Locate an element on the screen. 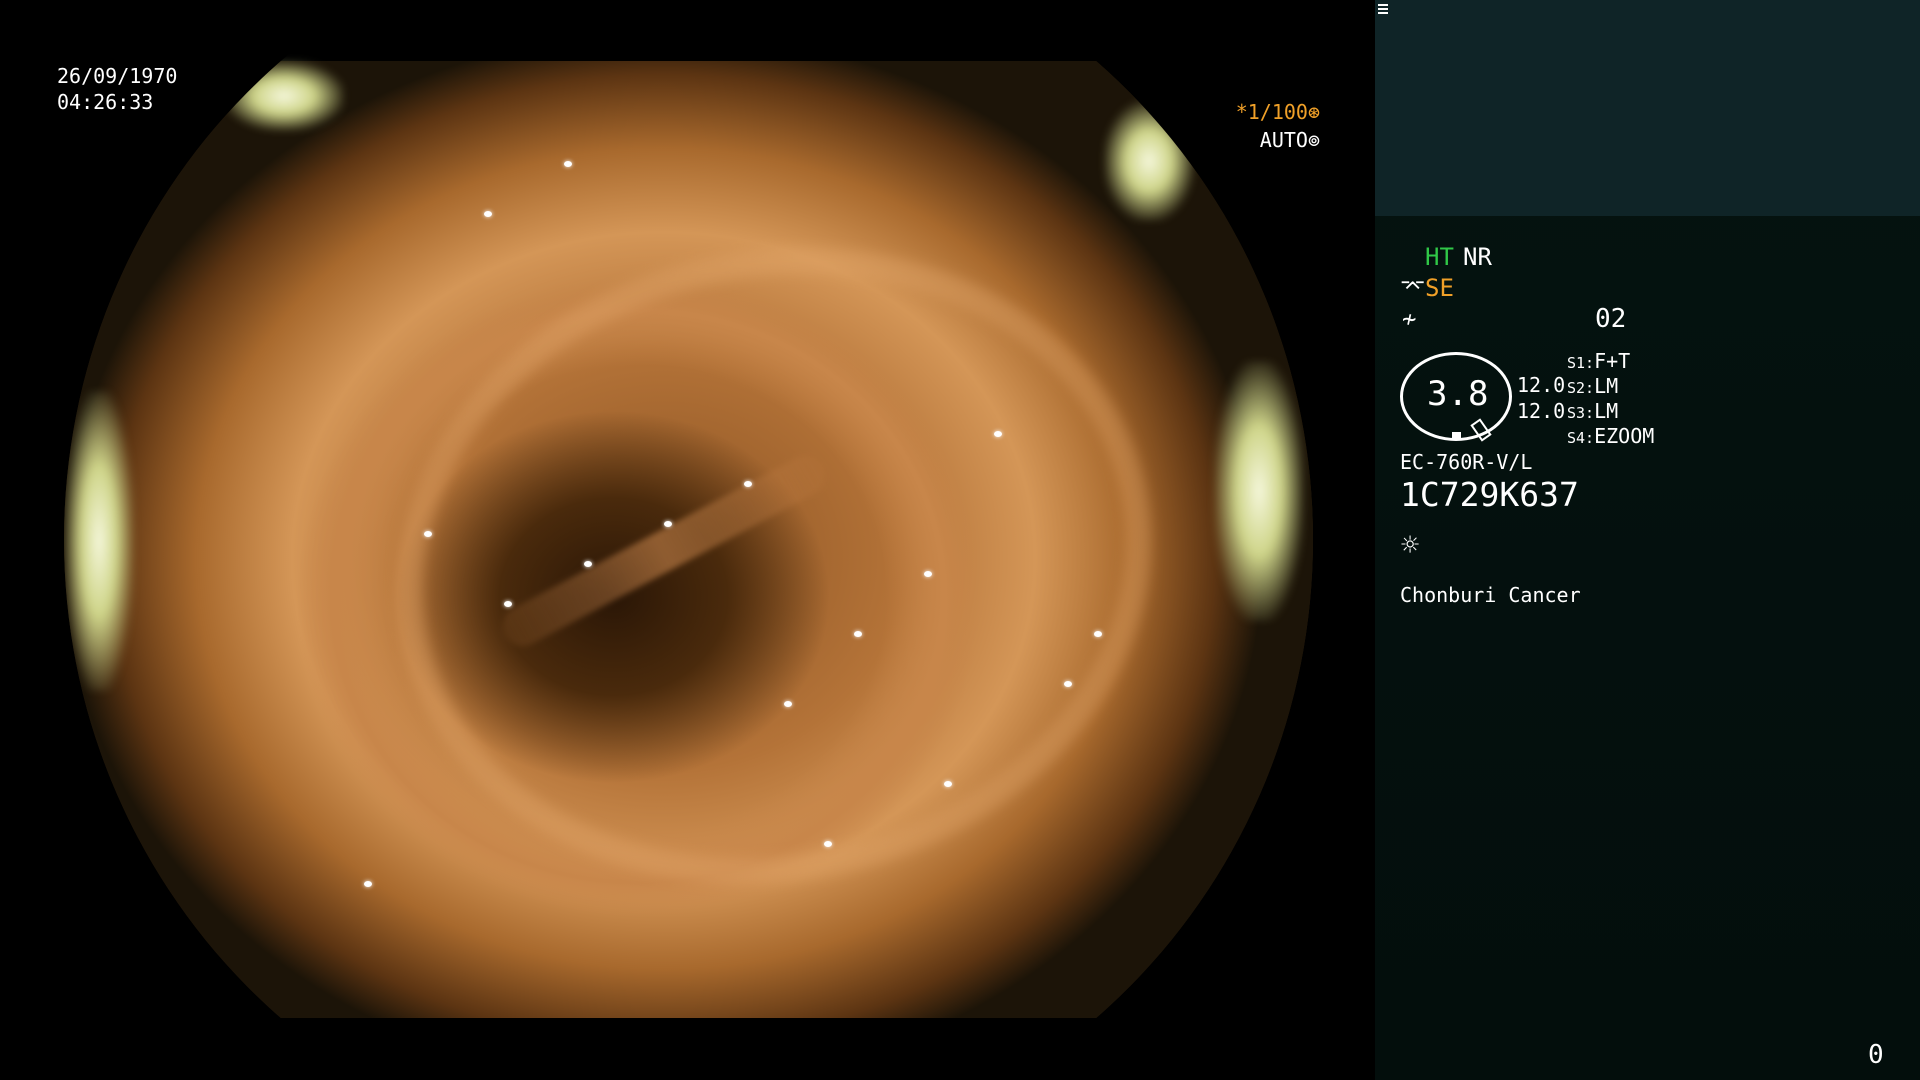 The height and width of the screenshot is (1080, 1920). switch-key: S2: is located at coordinates (1581, 388).